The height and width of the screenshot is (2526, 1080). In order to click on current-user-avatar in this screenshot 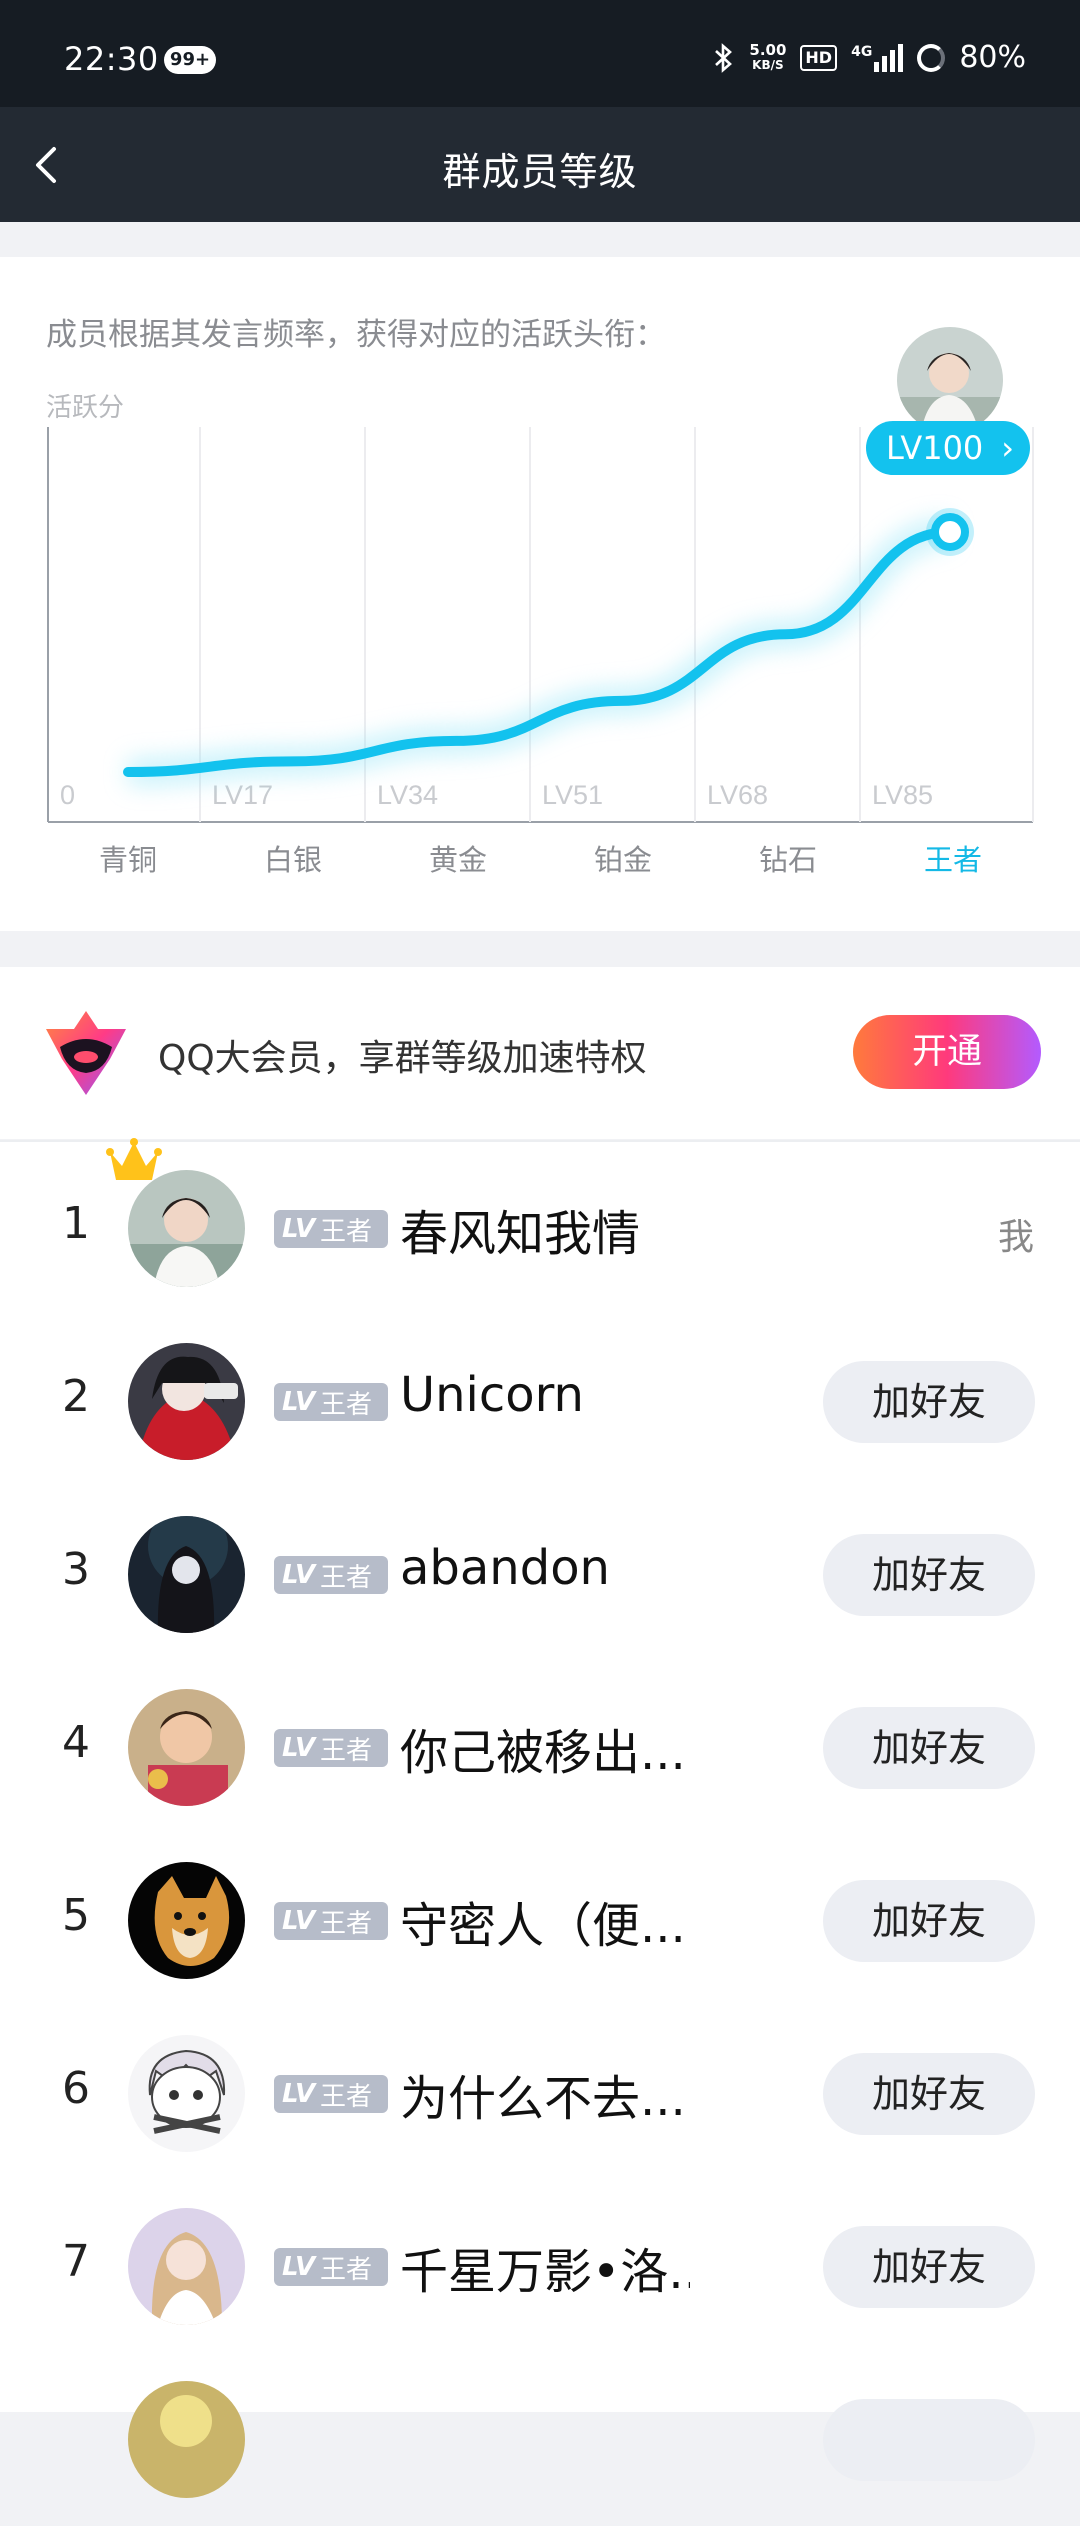, I will do `click(950, 380)`.